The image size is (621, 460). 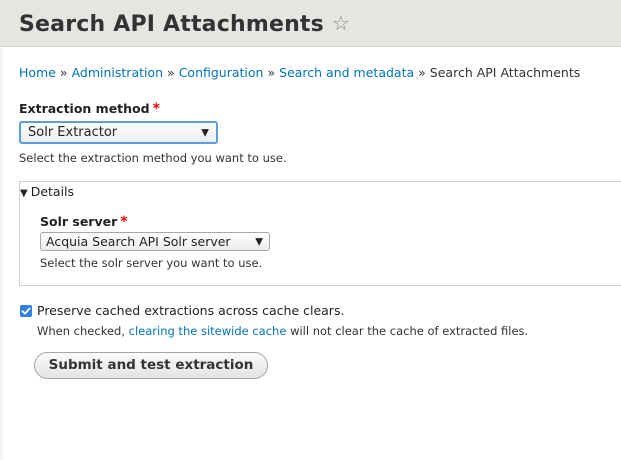 I want to click on breadcrumb-search-and-metadata: Search and metadata, so click(x=346, y=72).